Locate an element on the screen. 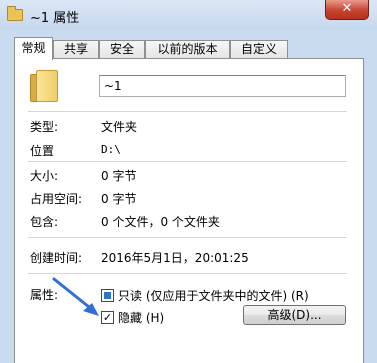  tab-general: 常规 is located at coordinates (33, 48).